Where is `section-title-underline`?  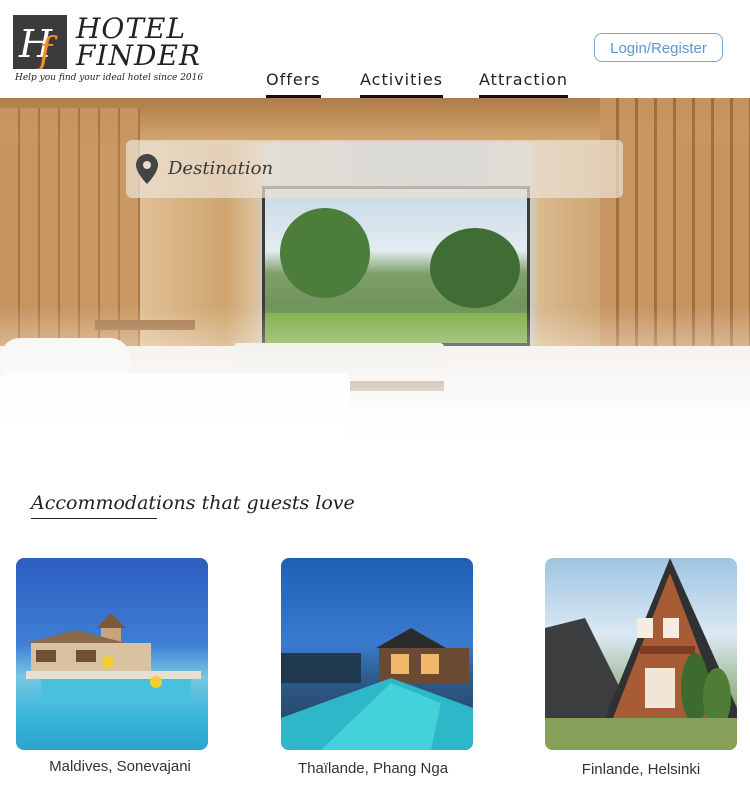 section-title-underline is located at coordinates (94, 518).